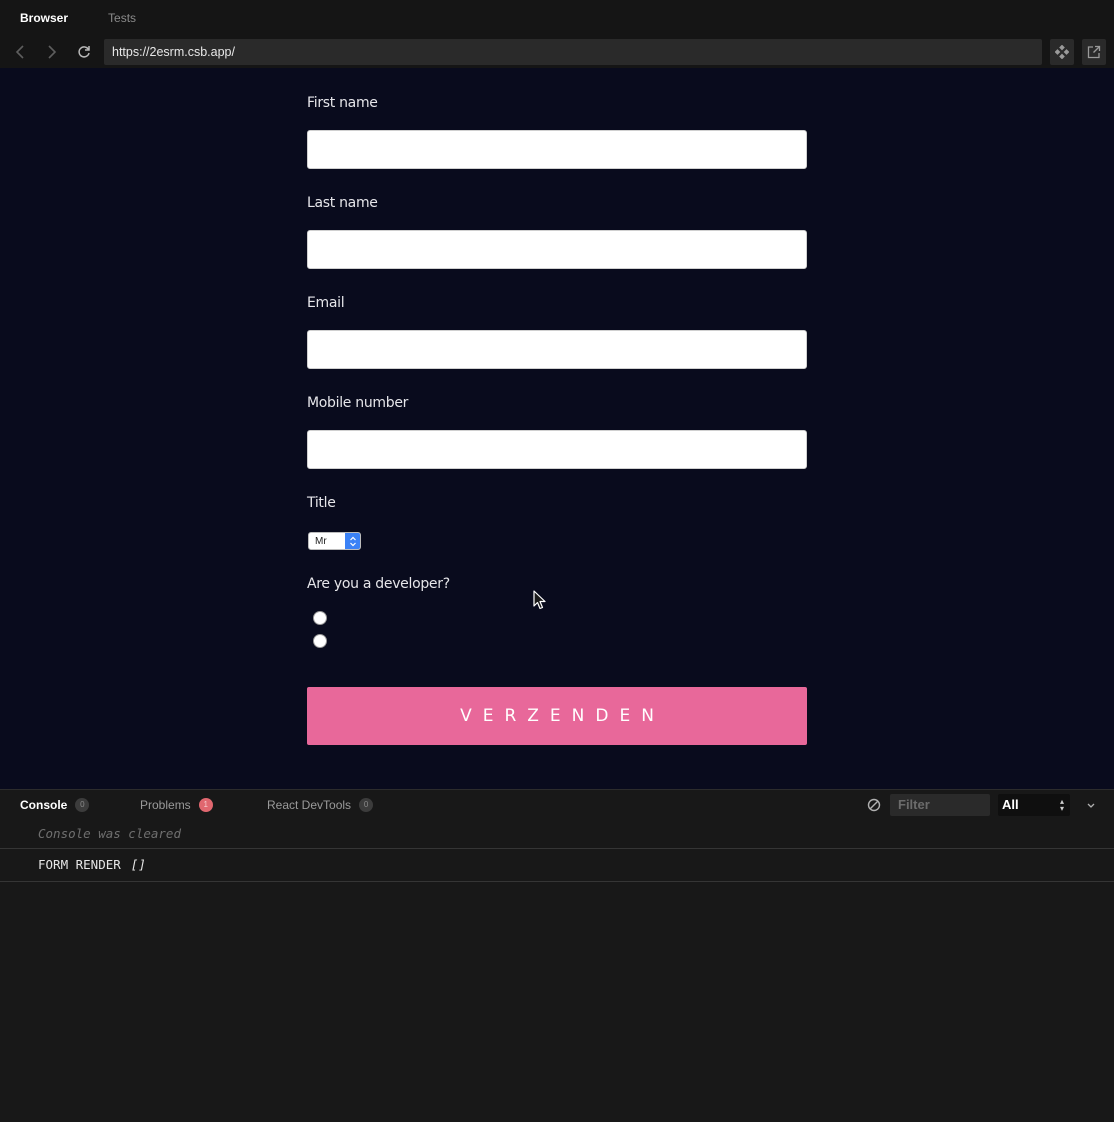 This screenshot has height=1122, width=1114. I want to click on devtools-button, so click(1062, 52).